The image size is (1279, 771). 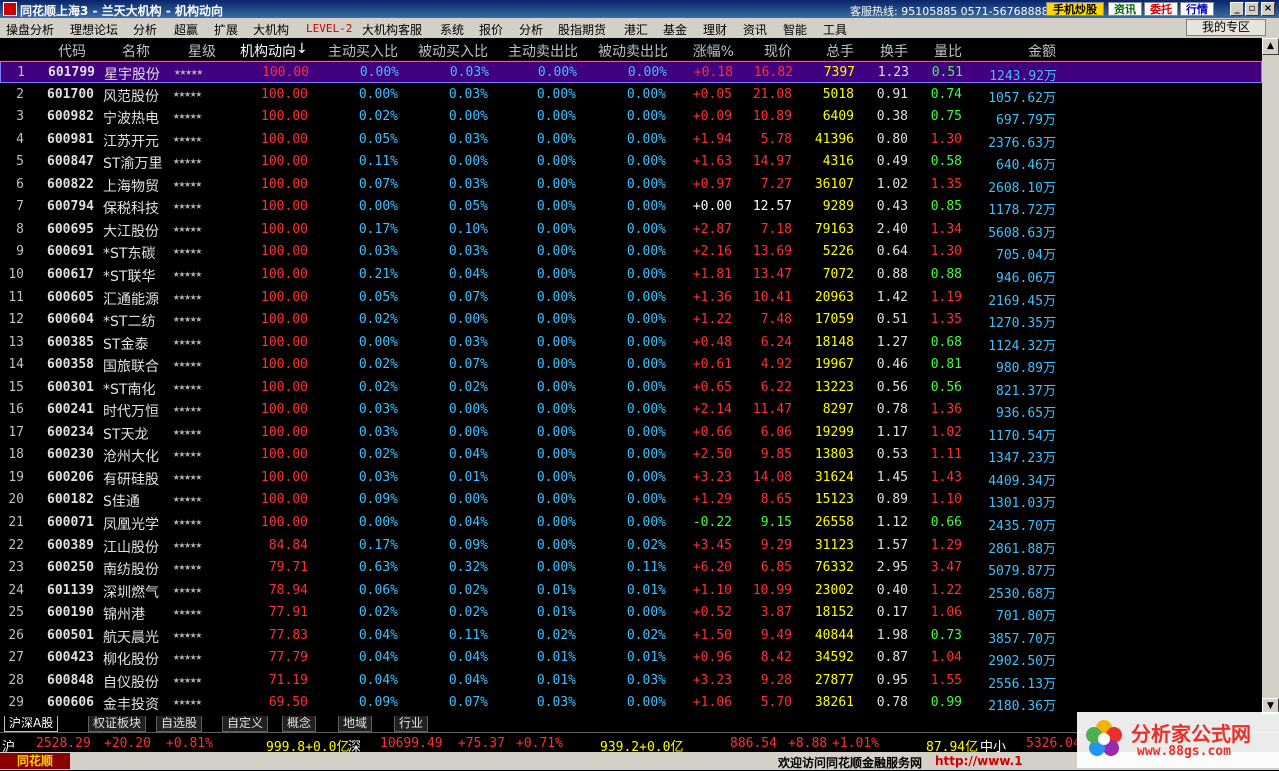 What do you see at coordinates (187, 116) in the screenshot?
I see `star-rating: ★★★★★` at bounding box center [187, 116].